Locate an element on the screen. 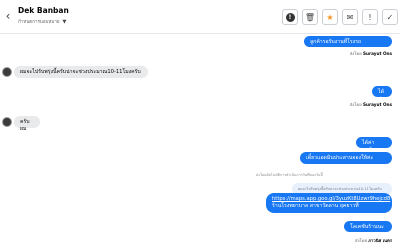 This screenshot has height=250, width=400. chevron-down-icon: ▼ is located at coordinates (64, 21).